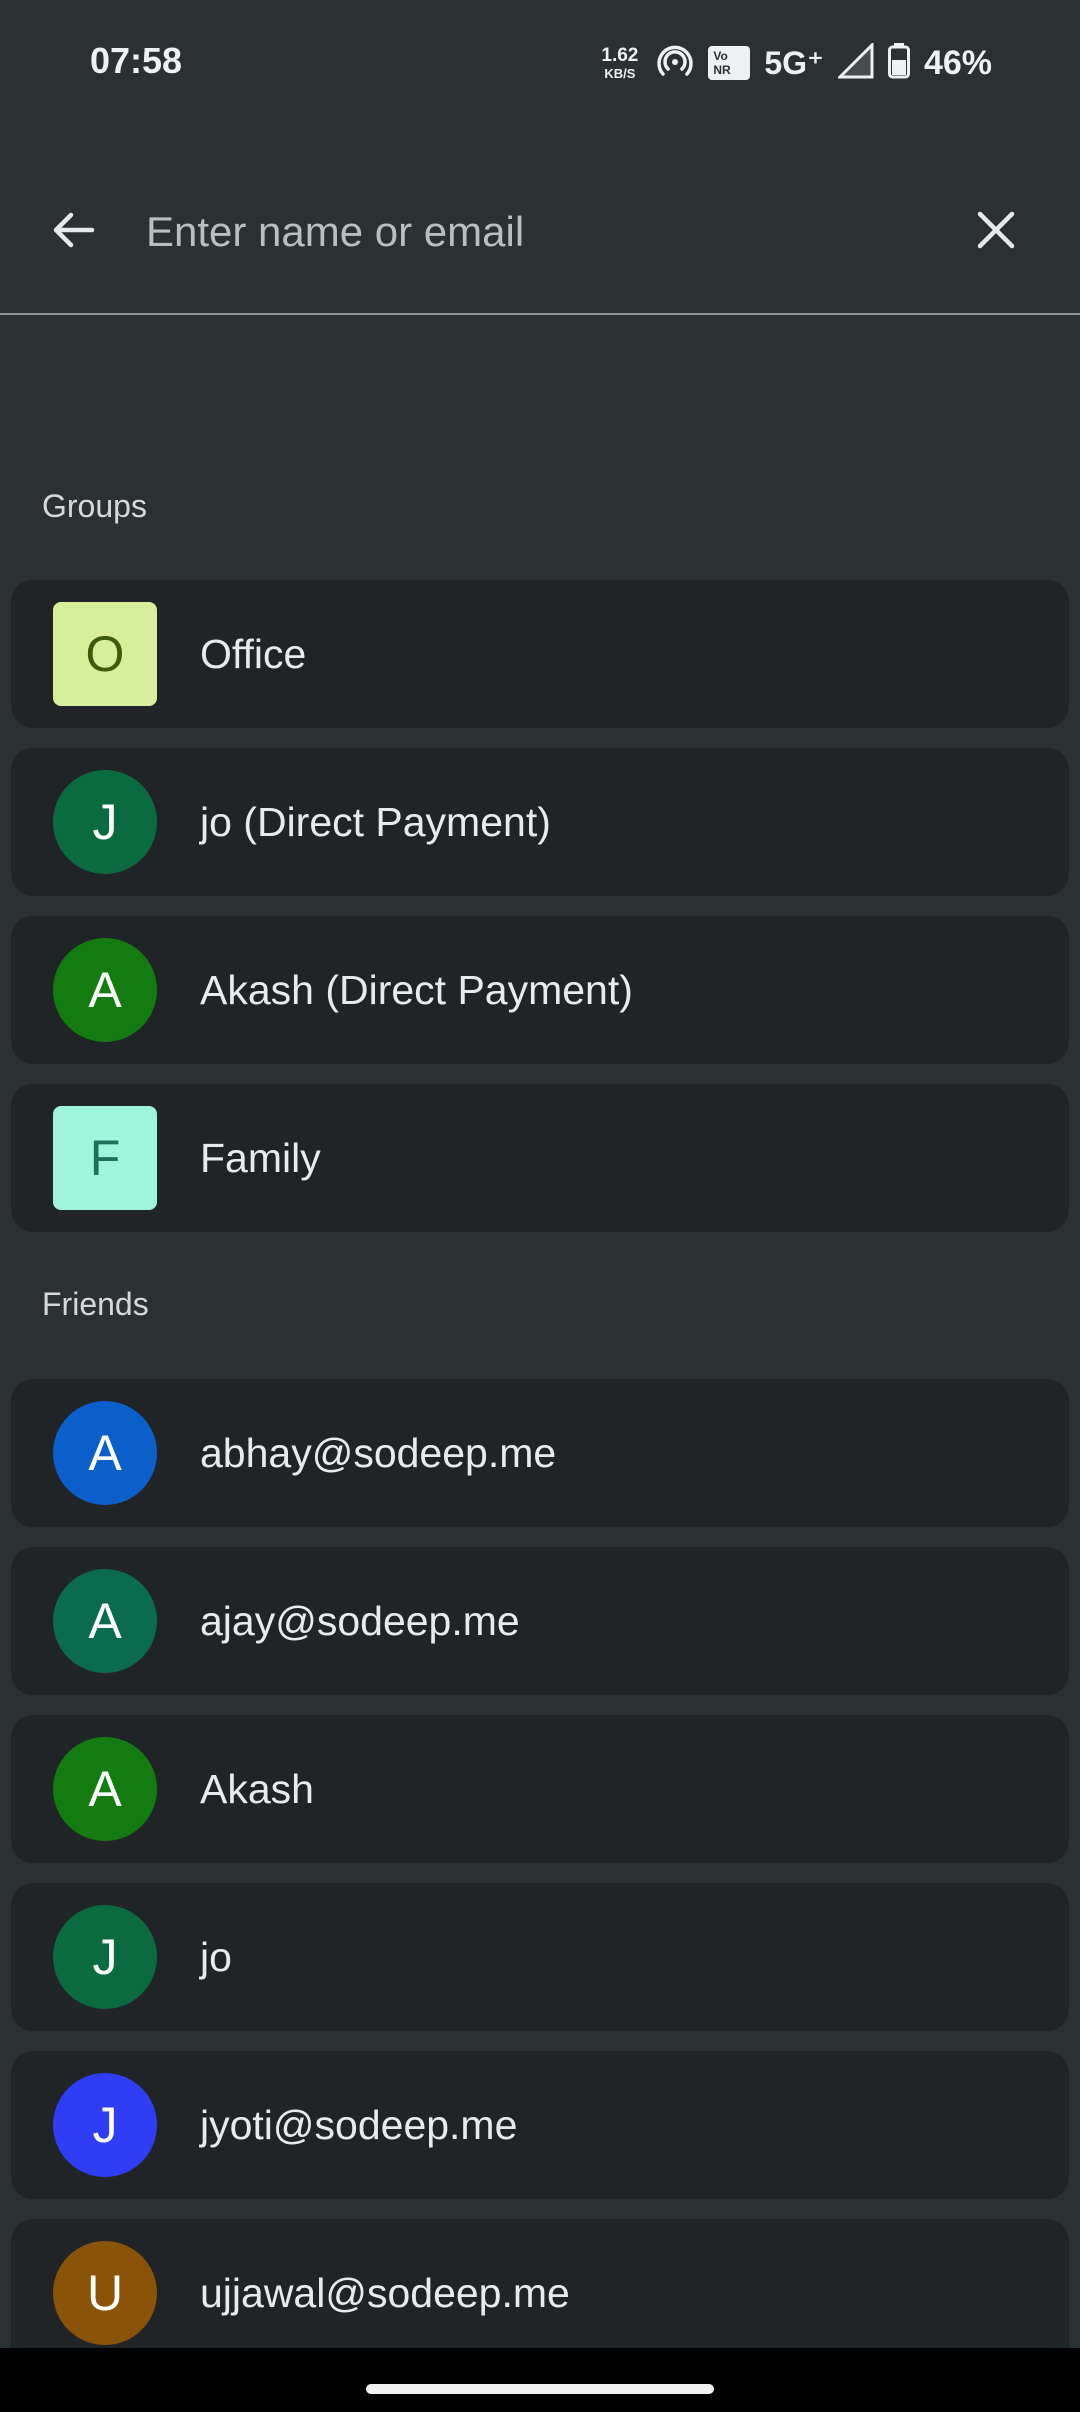 The width and height of the screenshot is (1080, 2412). I want to click on signal-icon, so click(855, 62).